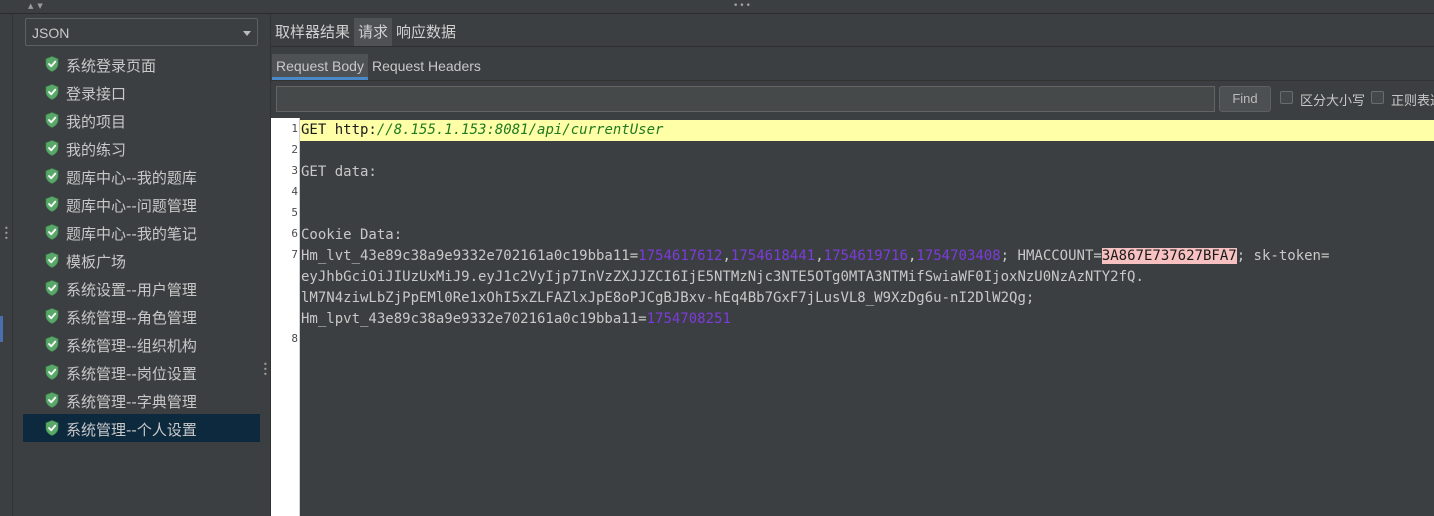  I want to click on find-button: Find, so click(1245, 99).